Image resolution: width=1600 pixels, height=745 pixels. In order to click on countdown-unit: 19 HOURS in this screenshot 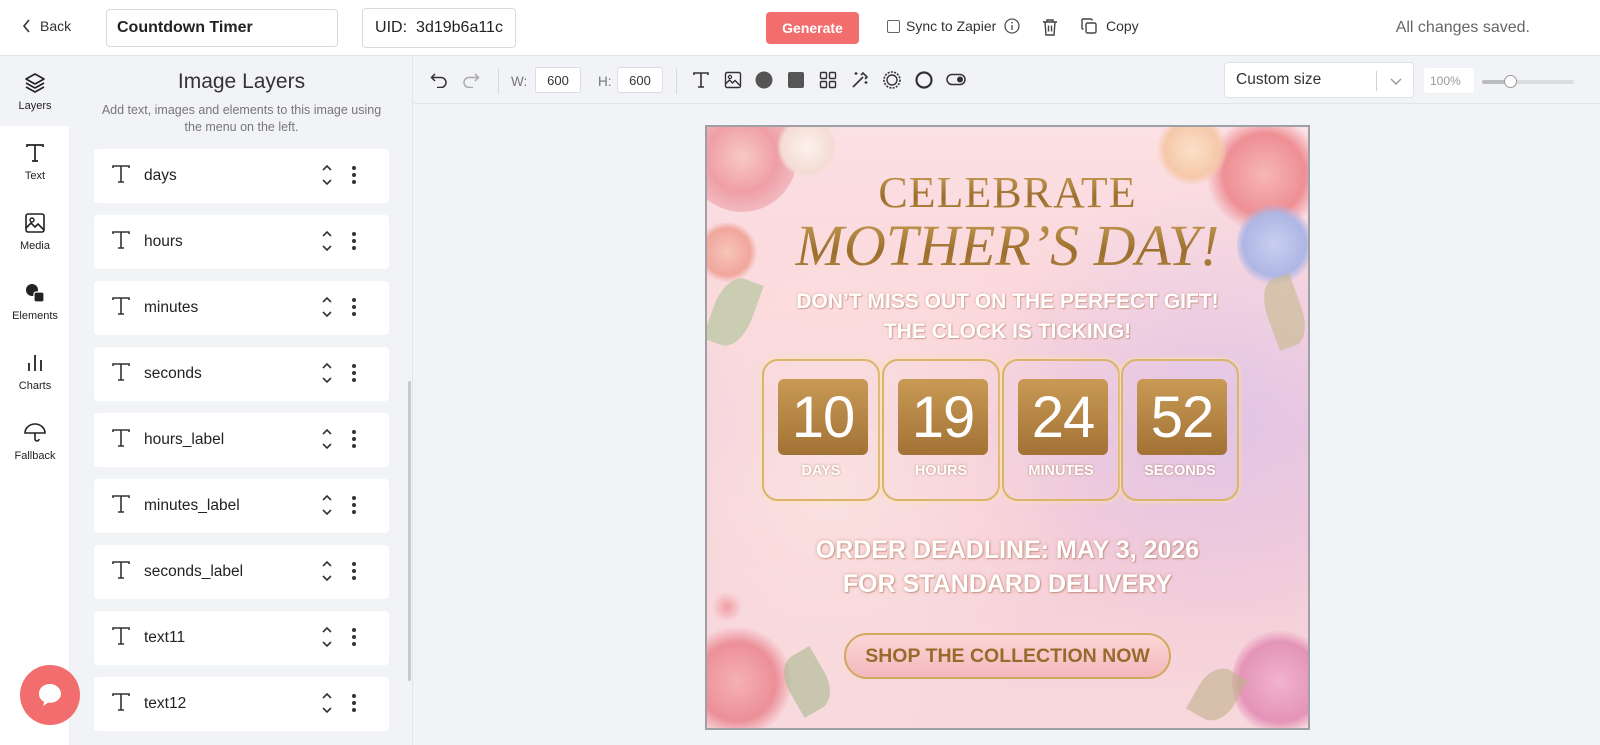, I will do `click(941, 430)`.